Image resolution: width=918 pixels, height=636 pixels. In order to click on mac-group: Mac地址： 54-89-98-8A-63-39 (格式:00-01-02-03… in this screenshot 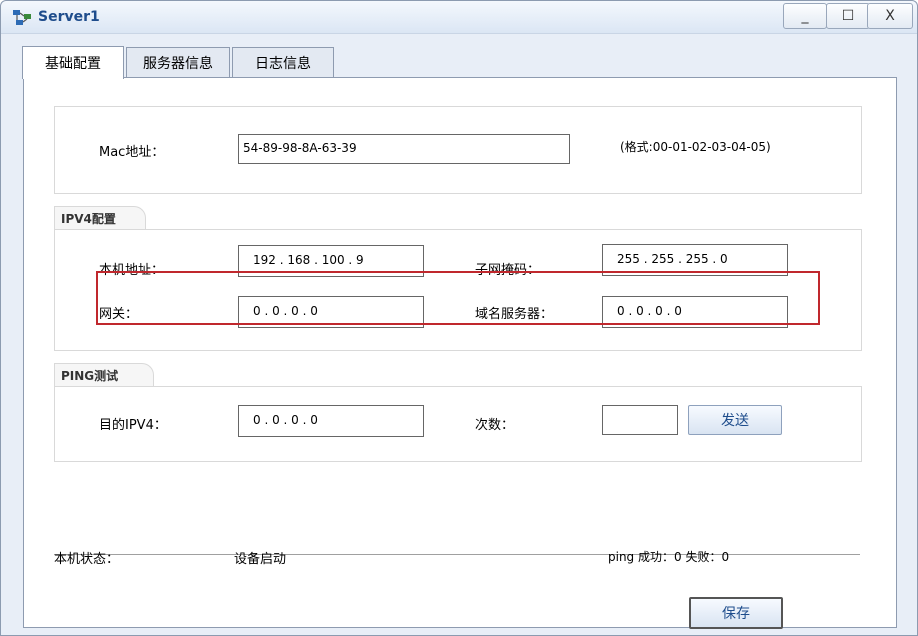, I will do `click(458, 150)`.